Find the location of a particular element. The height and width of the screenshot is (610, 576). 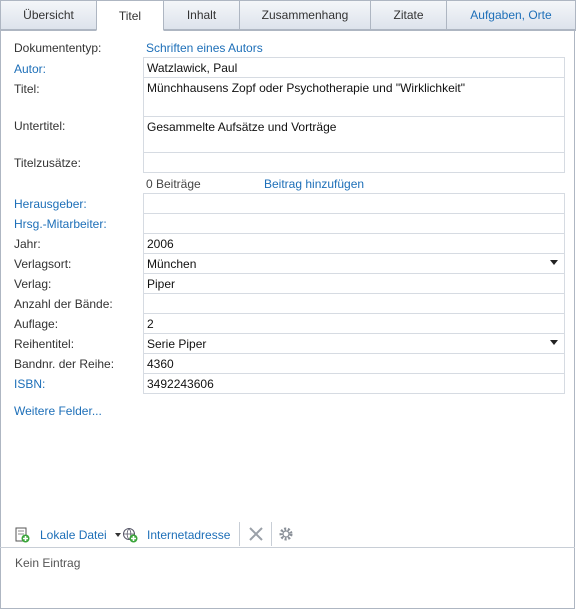

hrsg-mitarbeiter-label: Hrsg.-Mitarbeiter: is located at coordinates (60, 224).